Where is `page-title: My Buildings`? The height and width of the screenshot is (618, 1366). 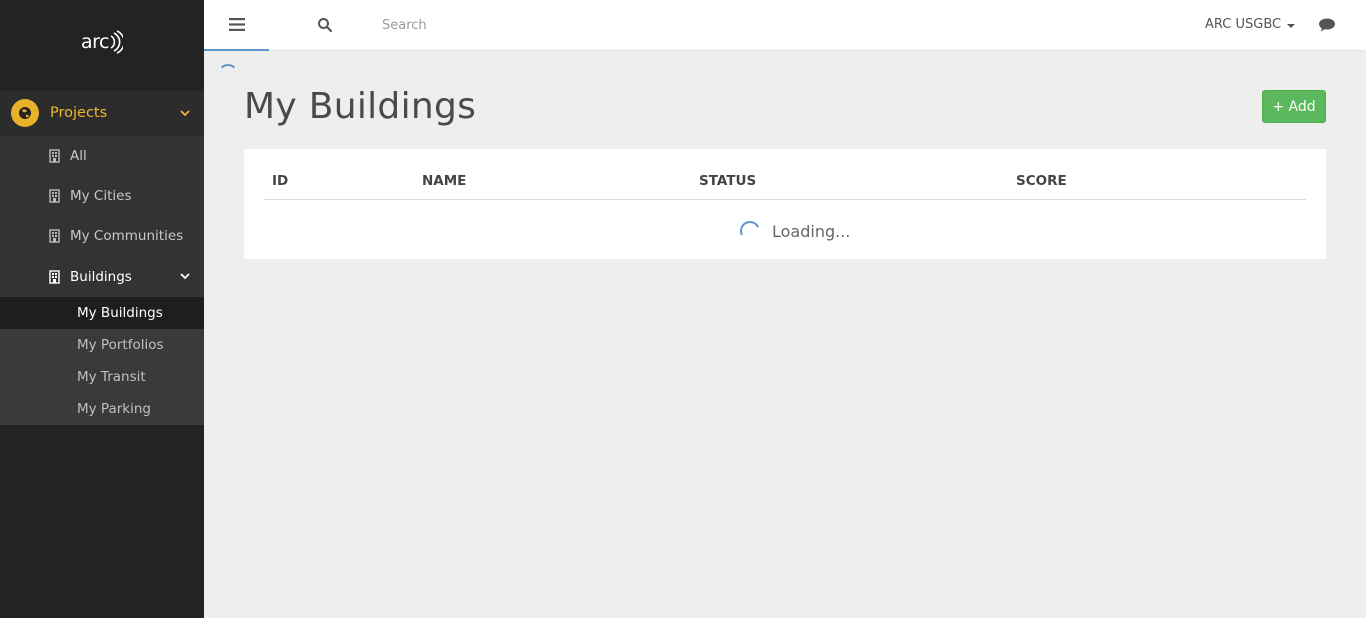 page-title: My Buildings is located at coordinates (360, 106).